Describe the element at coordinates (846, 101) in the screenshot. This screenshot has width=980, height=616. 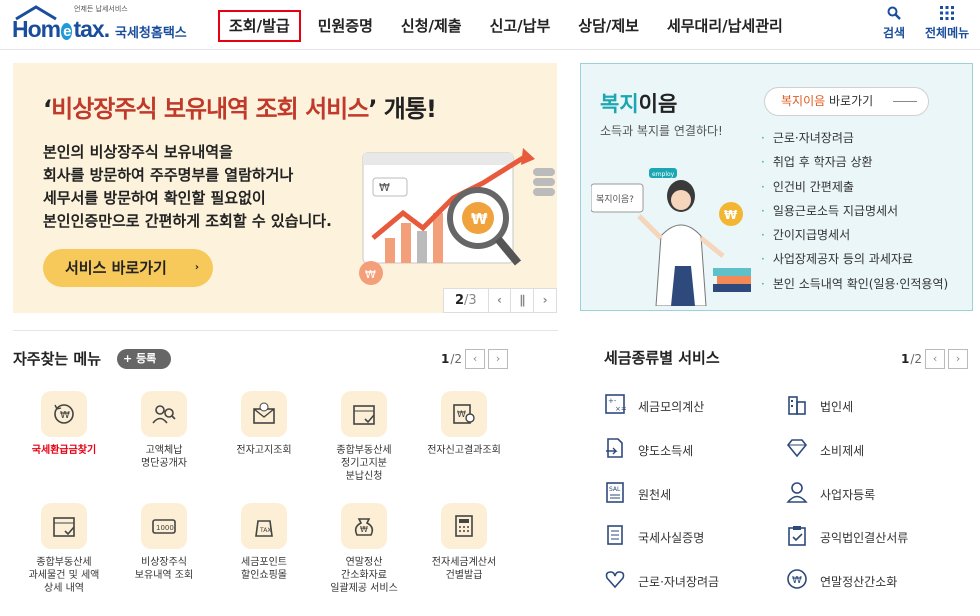
I see `welfare-shortcut-link: 복지이음 바로가기` at that location.